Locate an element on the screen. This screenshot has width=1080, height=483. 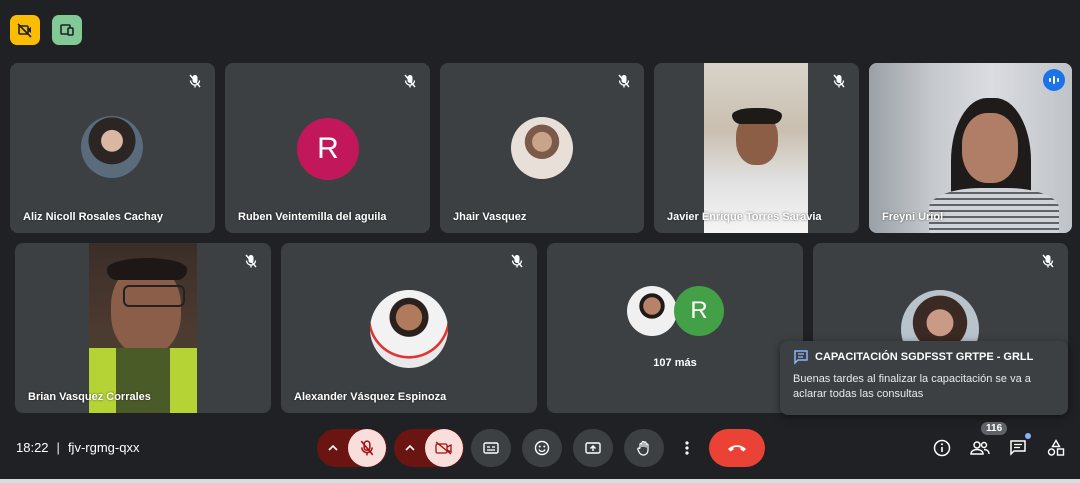
participant-tile: Aliz Nicoll Rosales Cachay is located at coordinates (112, 148).